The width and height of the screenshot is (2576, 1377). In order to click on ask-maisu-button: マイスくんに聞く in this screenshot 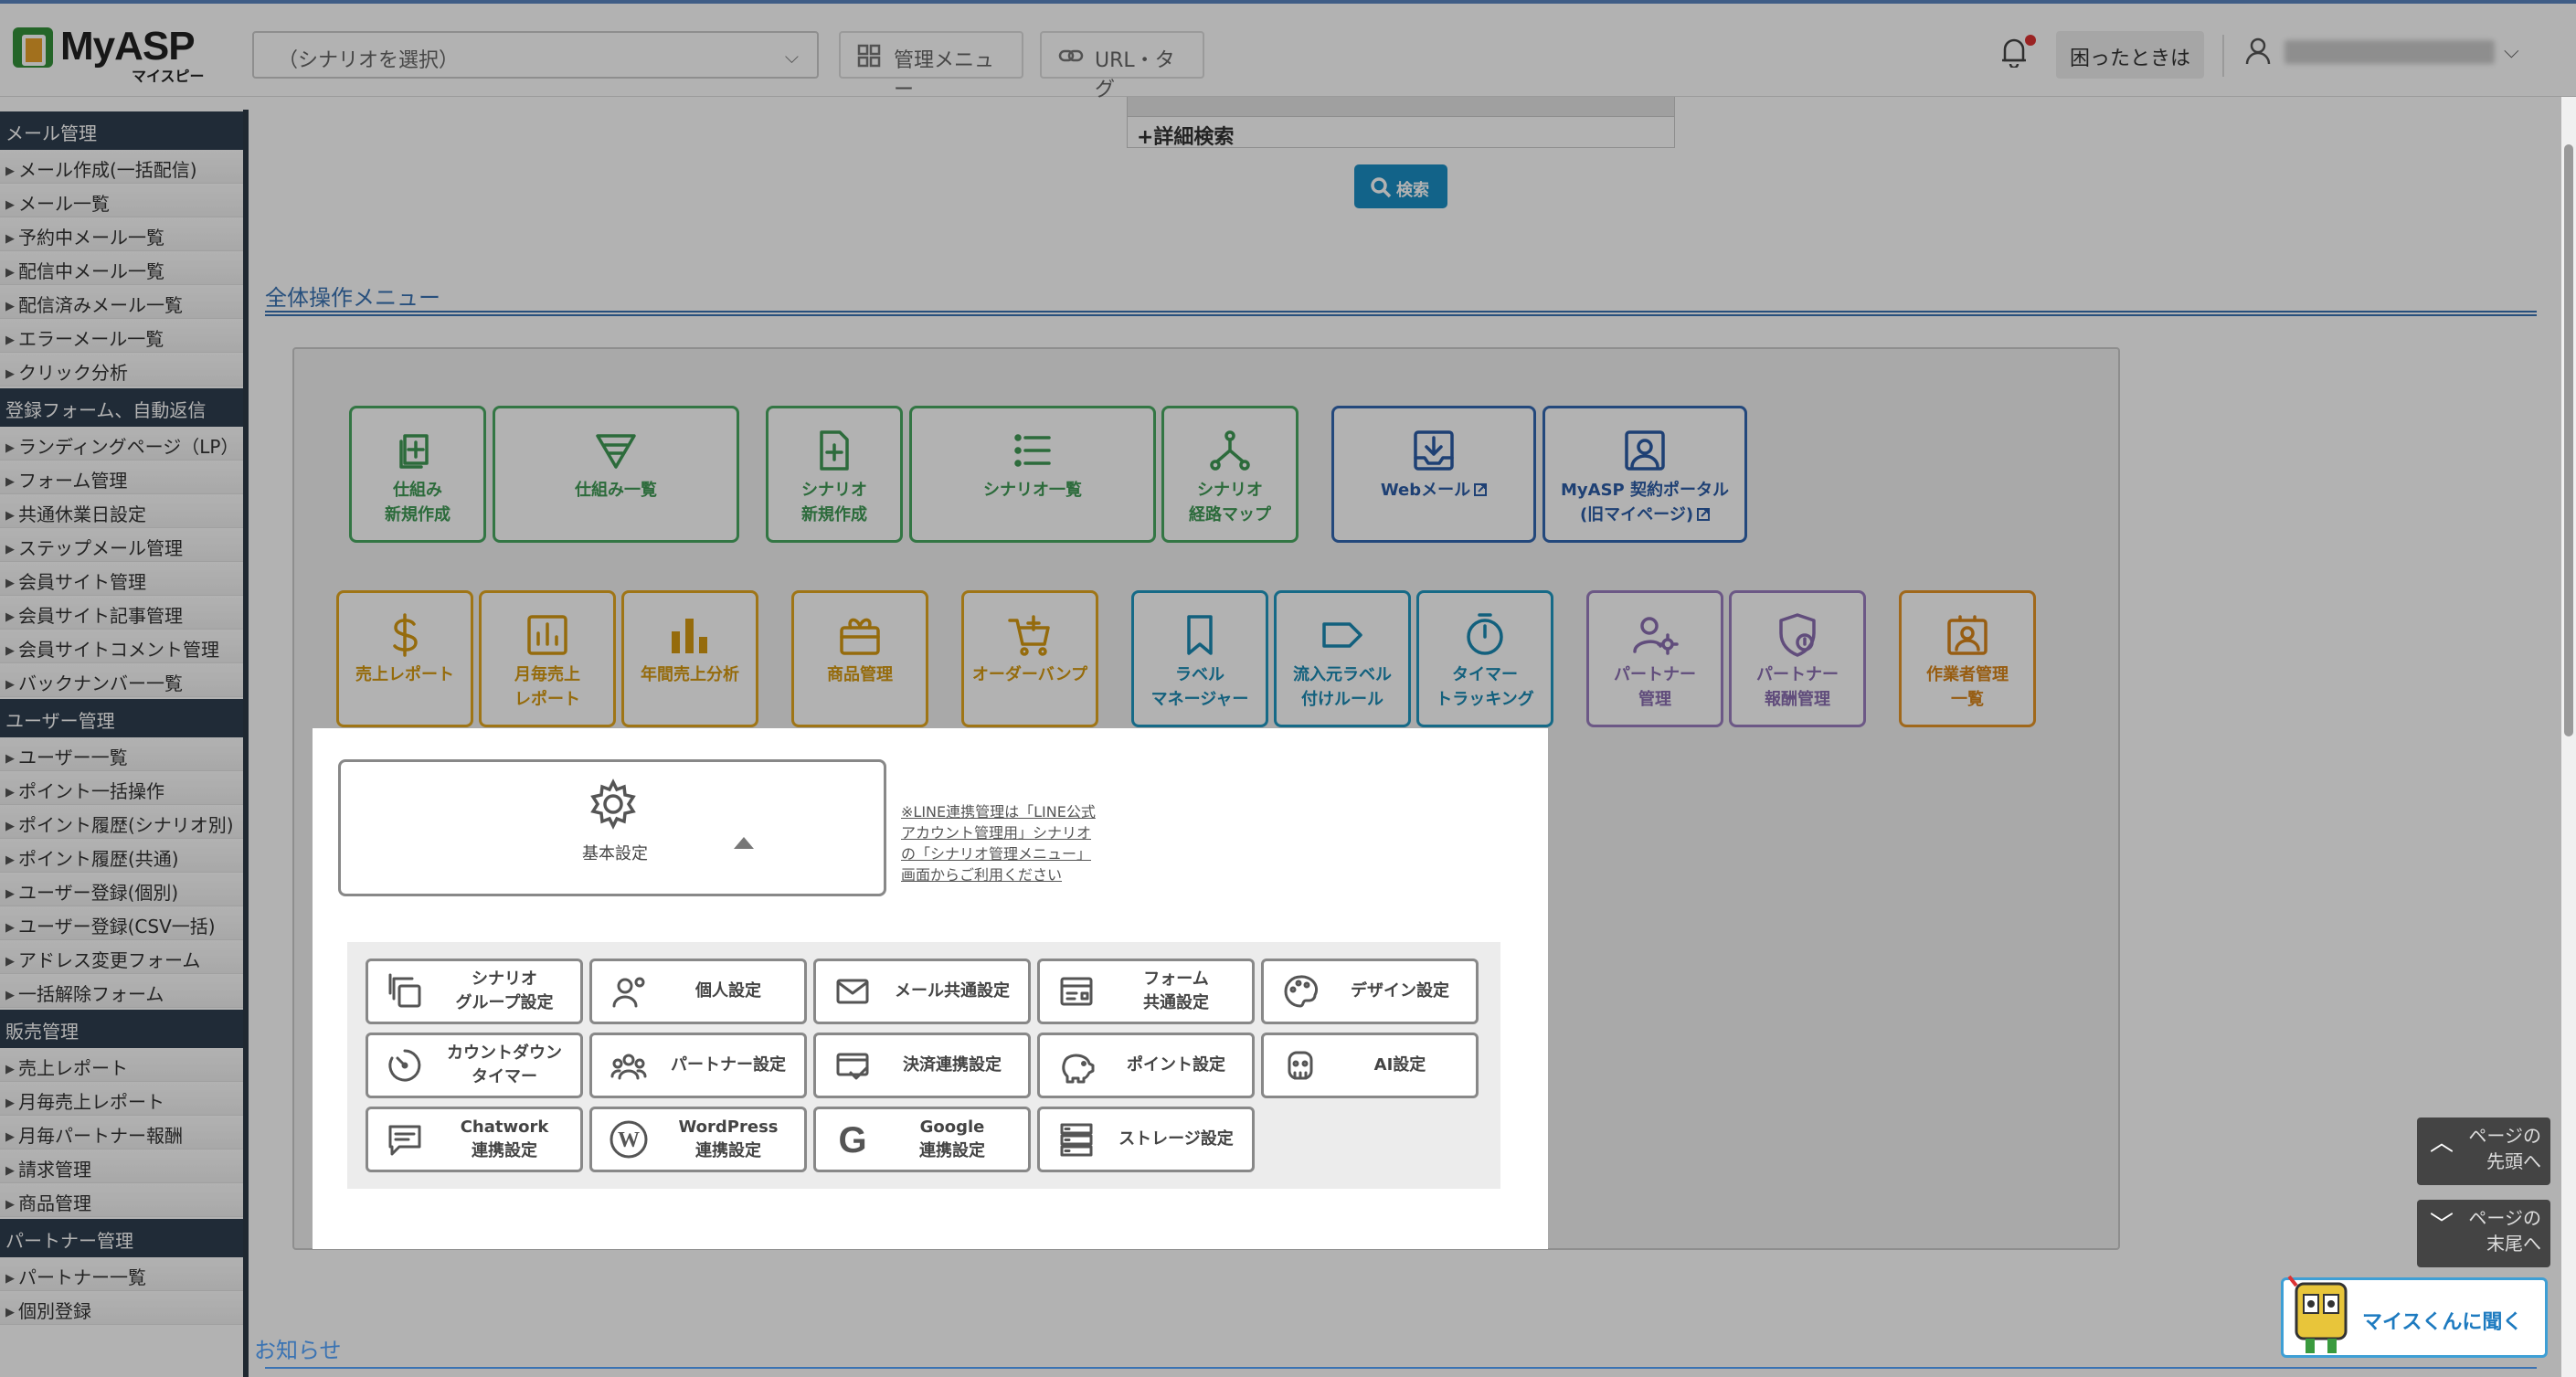, I will do `click(2414, 1316)`.